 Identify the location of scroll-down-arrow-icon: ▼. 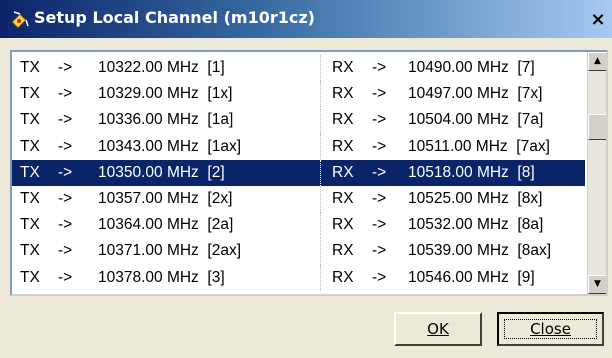
(597, 284).